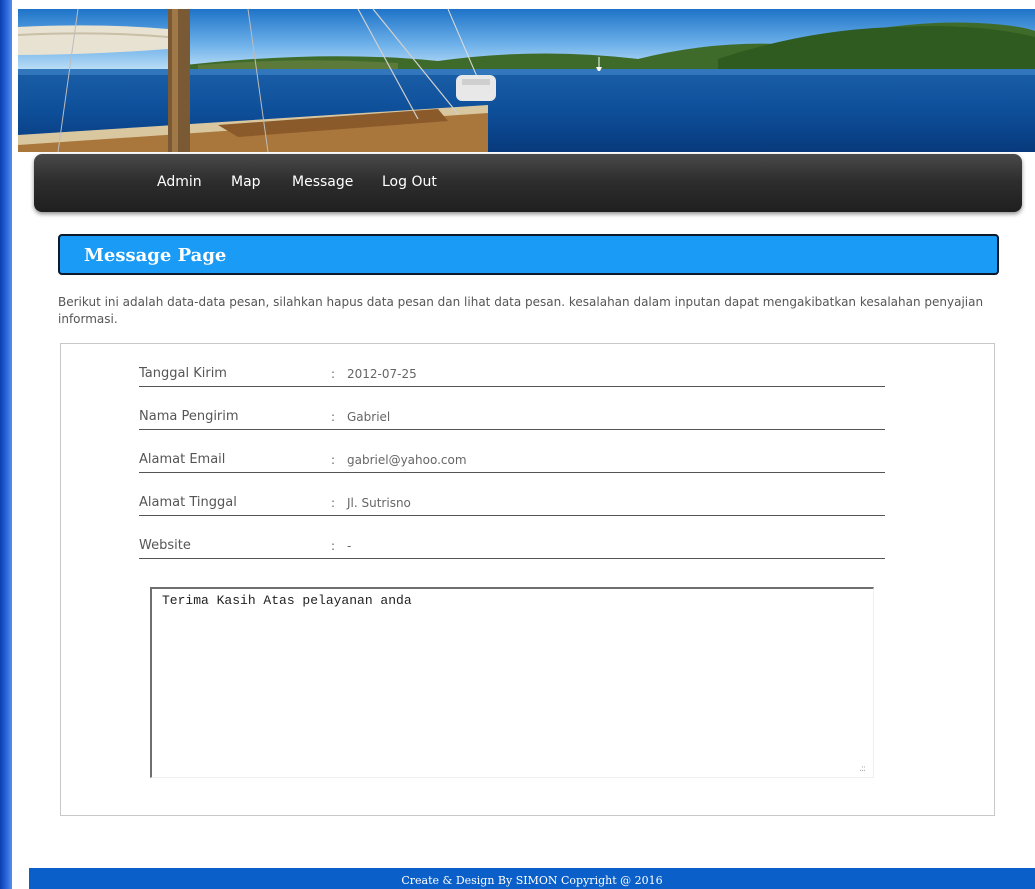 The width and height of the screenshot is (1035, 889). Describe the element at coordinates (528, 183) in the screenshot. I see `main-nav-bar: Admin Map Message Log Out` at that location.